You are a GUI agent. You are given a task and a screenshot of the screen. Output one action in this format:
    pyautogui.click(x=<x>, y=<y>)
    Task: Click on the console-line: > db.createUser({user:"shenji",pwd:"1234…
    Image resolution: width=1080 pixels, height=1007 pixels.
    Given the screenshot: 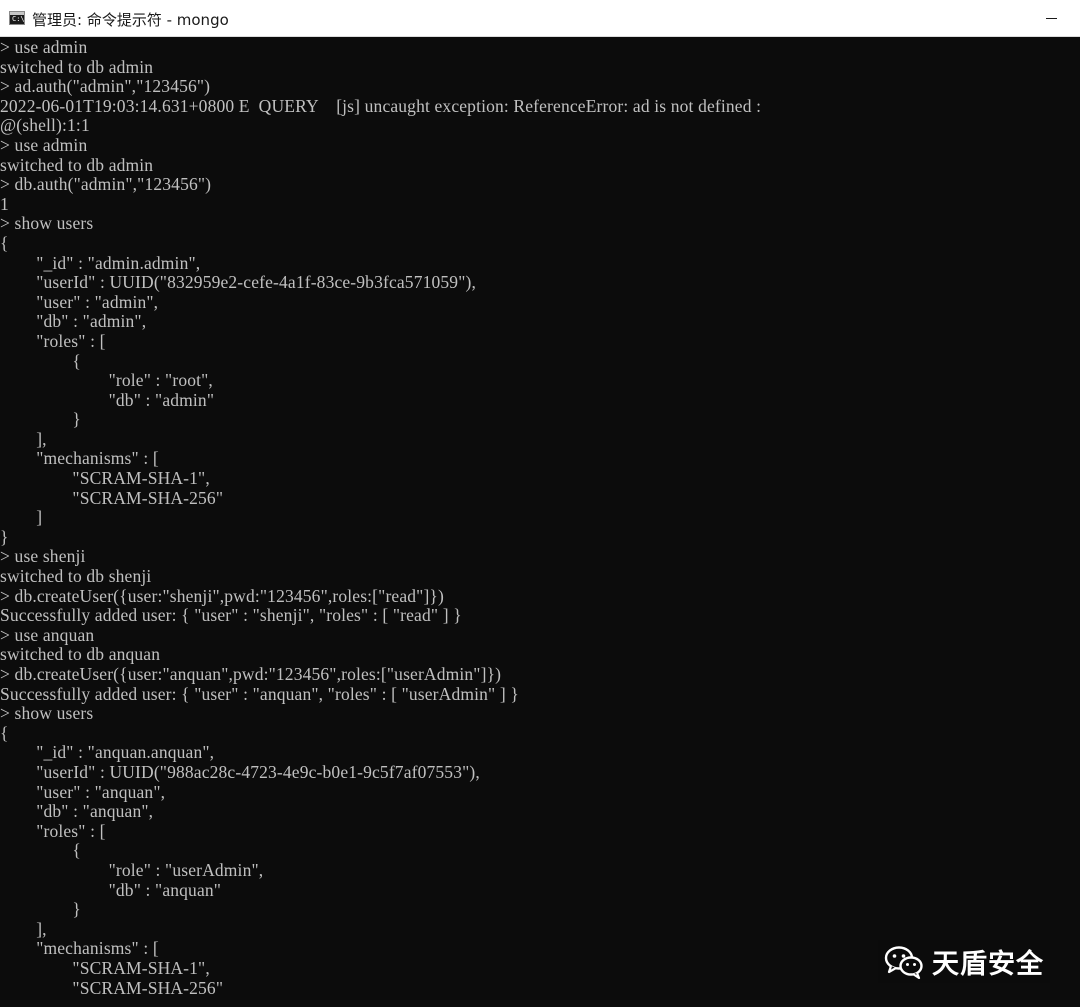 What is the action you would take?
    pyautogui.click(x=222, y=595)
    